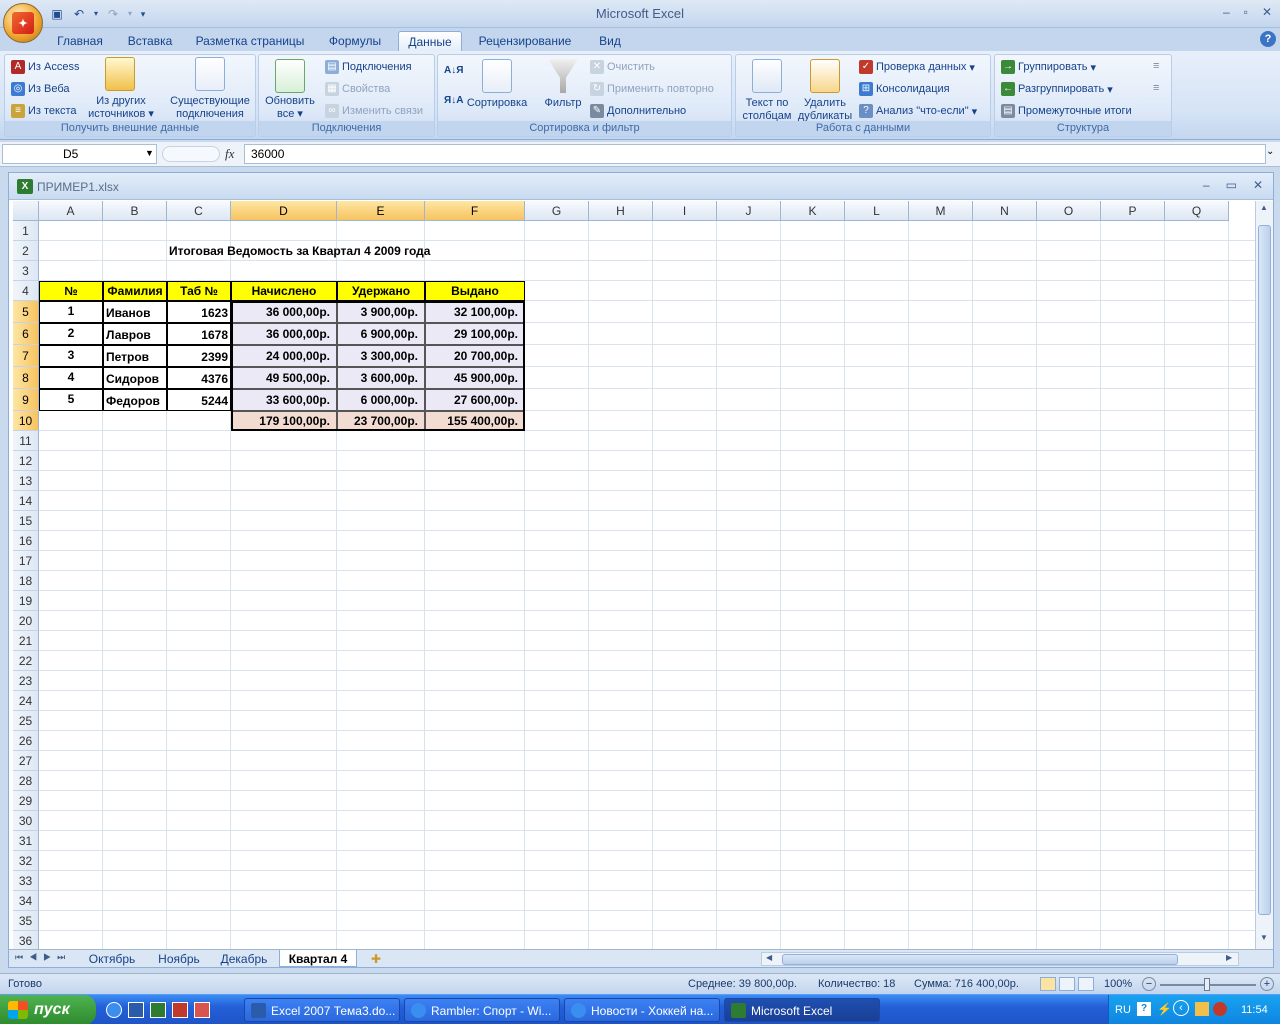 Image resolution: width=1280 pixels, height=1024 pixels. What do you see at coordinates (525, 41) in the screenshot?
I see `tab-review: Рецензирование` at bounding box center [525, 41].